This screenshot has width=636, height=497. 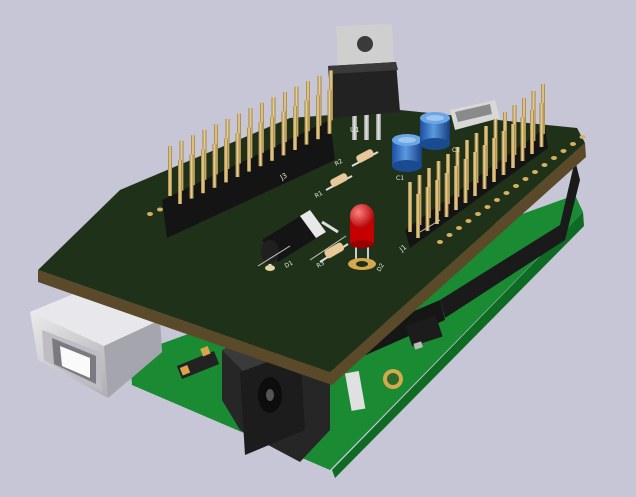 What do you see at coordinates (365, 44) in the screenshot?
I see `regulator-tab-hole` at bounding box center [365, 44].